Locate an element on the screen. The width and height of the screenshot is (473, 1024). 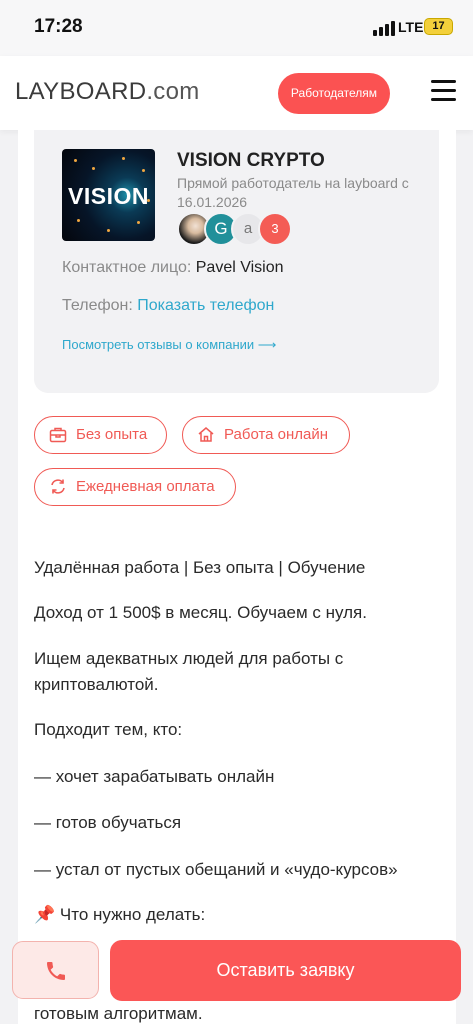
status-time: 17:28 is located at coordinates (58, 26).